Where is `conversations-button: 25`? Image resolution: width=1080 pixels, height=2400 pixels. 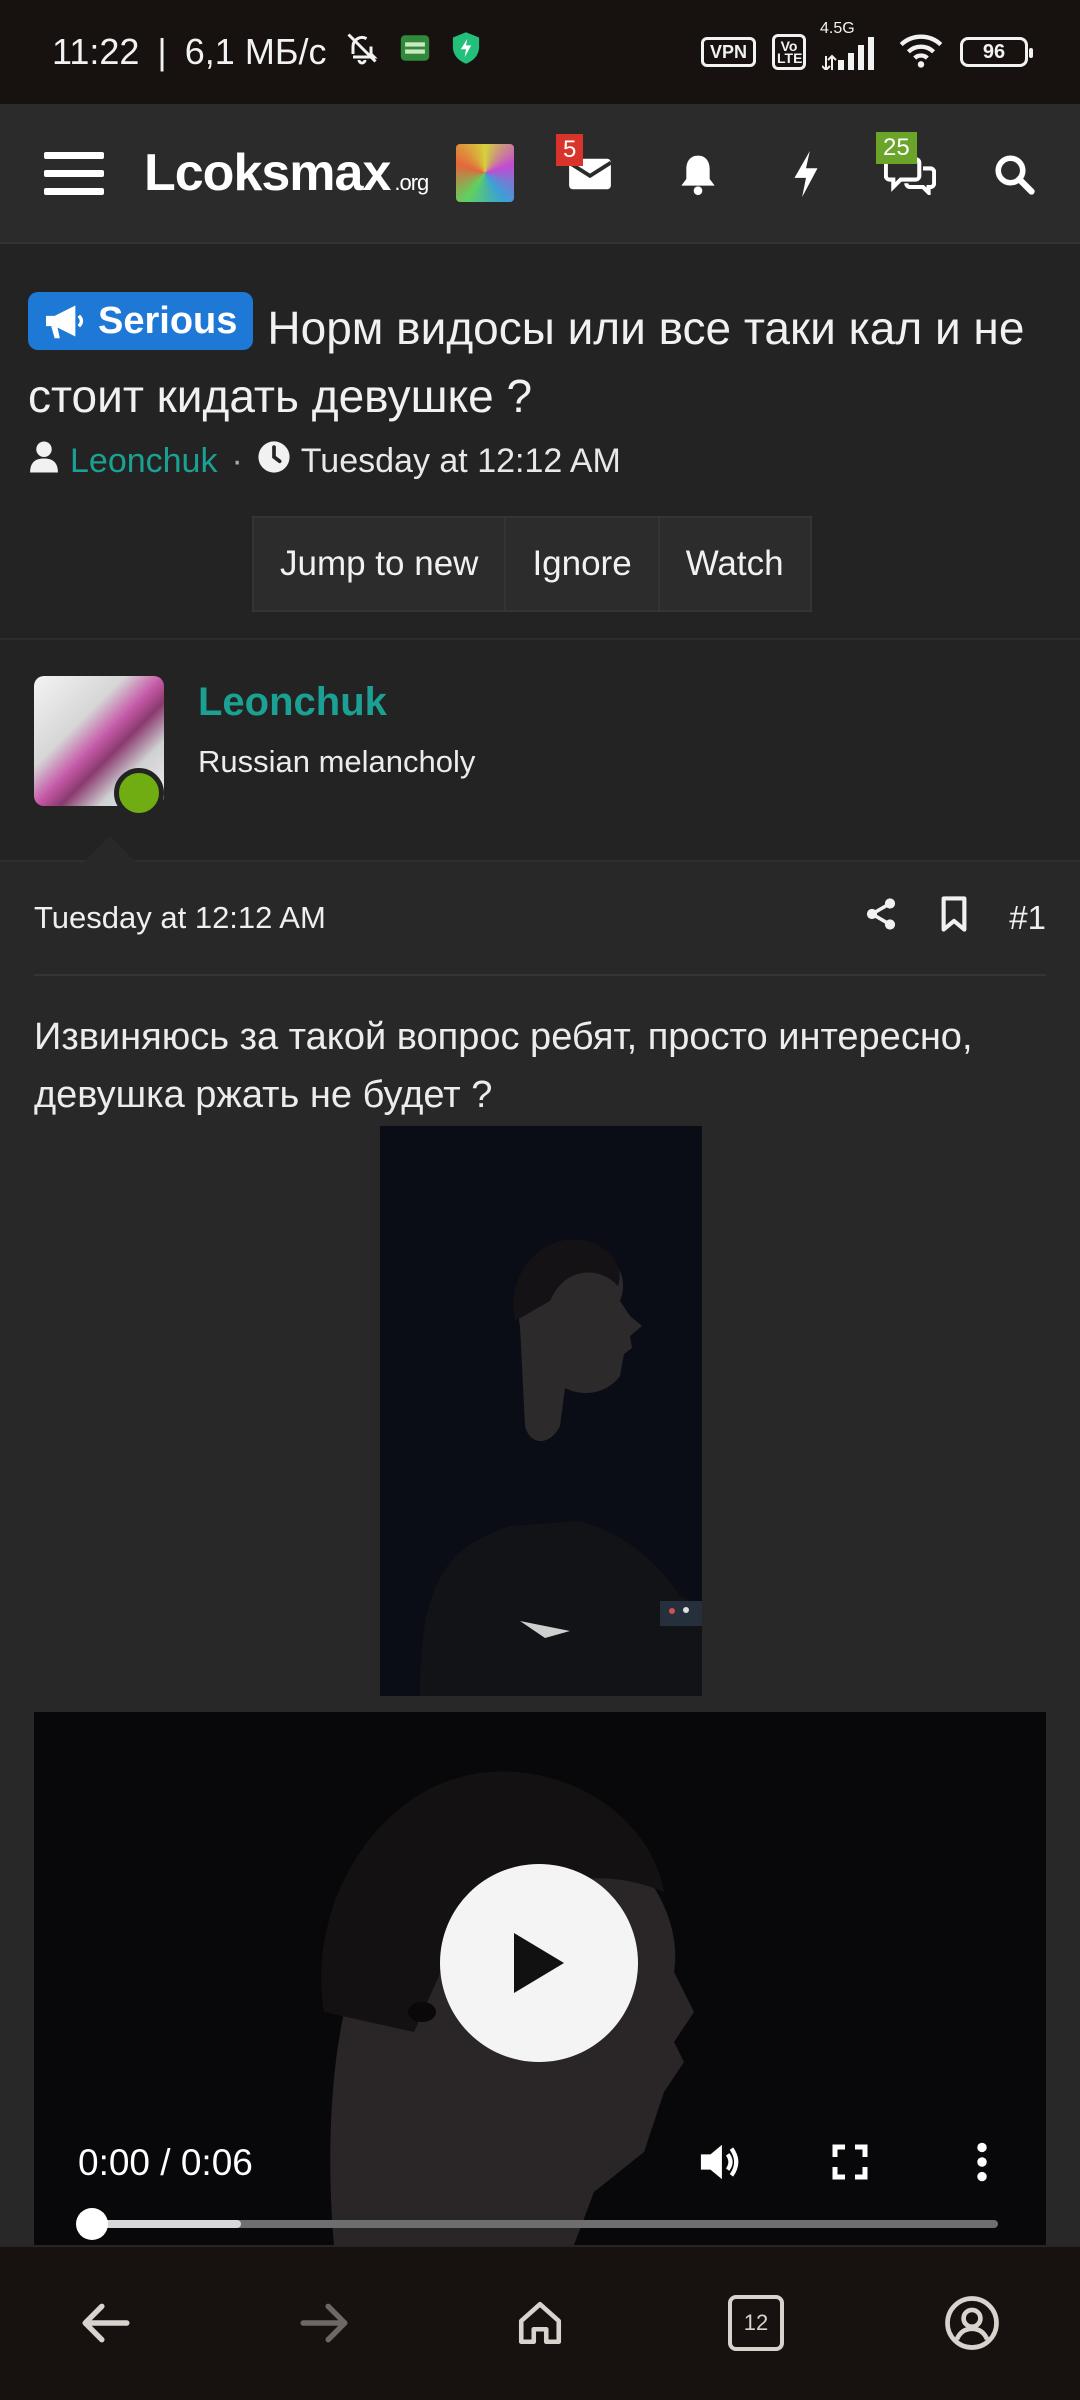 conversations-button: 25 is located at coordinates (908, 168).